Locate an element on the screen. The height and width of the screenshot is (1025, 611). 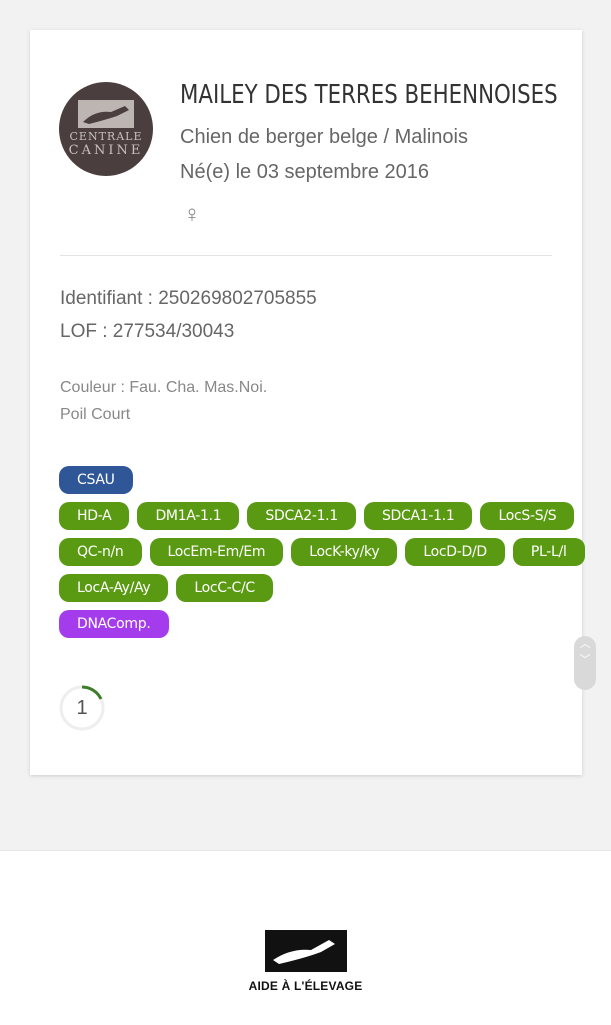
aide-elevage-logo is located at coordinates (306, 951).